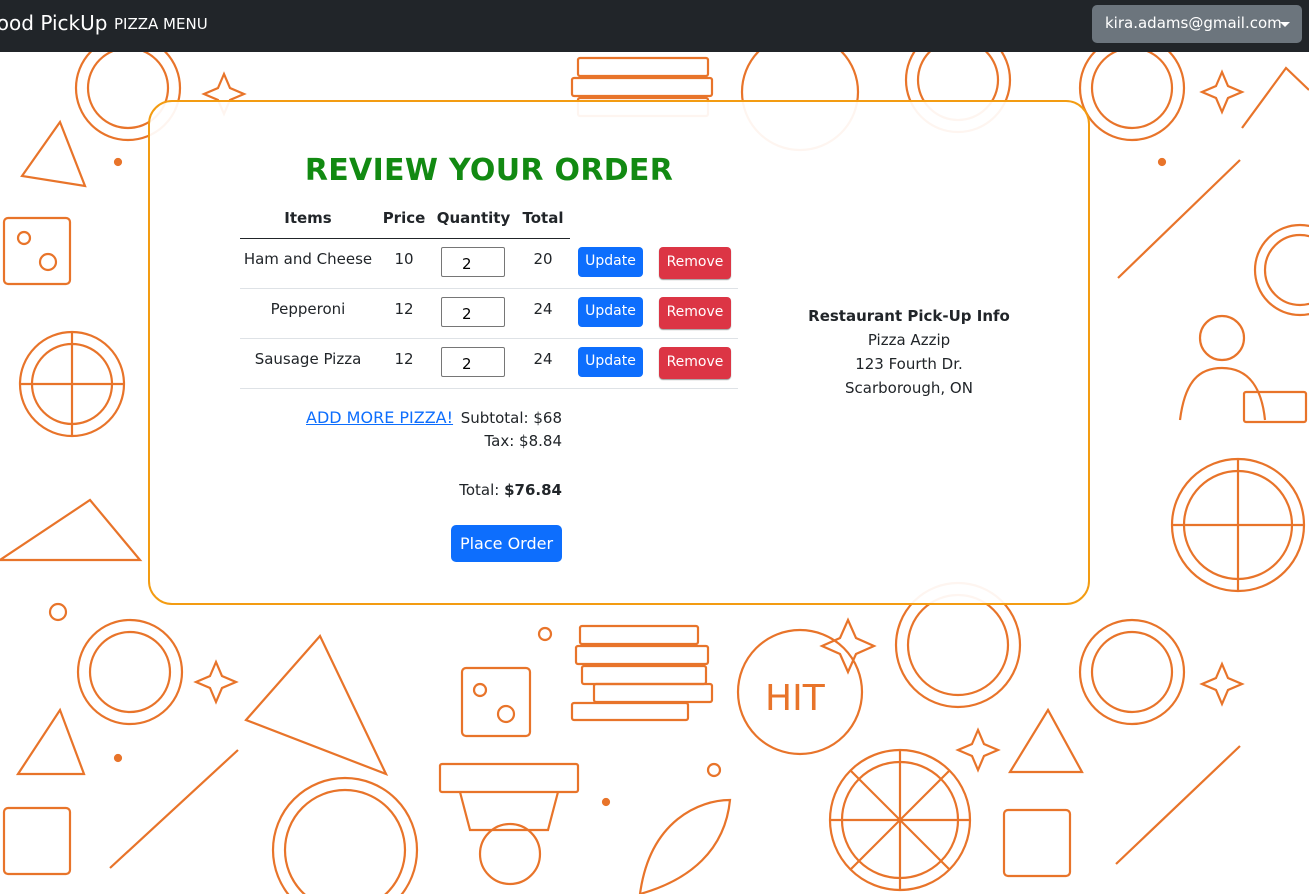 The image size is (1309, 894). Describe the element at coordinates (909, 364) in the screenshot. I see `restaurant-street: 123 Fourth Dr.` at that location.